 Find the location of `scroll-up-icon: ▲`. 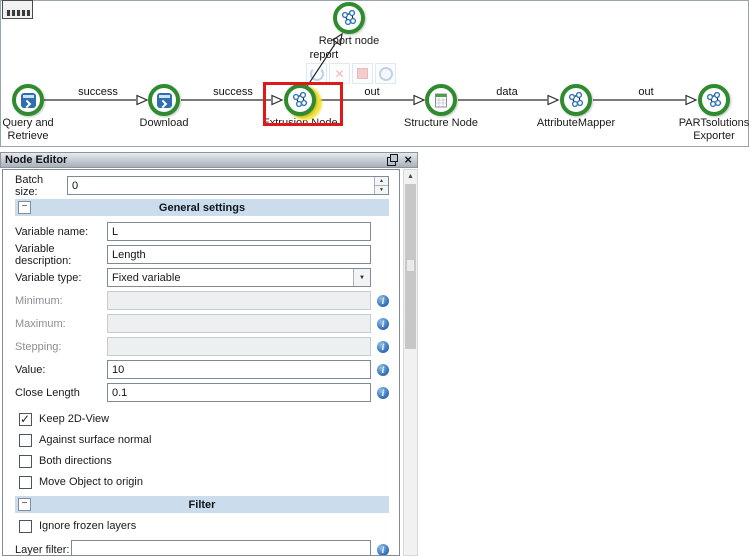

scroll-up-icon: ▲ is located at coordinates (410, 176).